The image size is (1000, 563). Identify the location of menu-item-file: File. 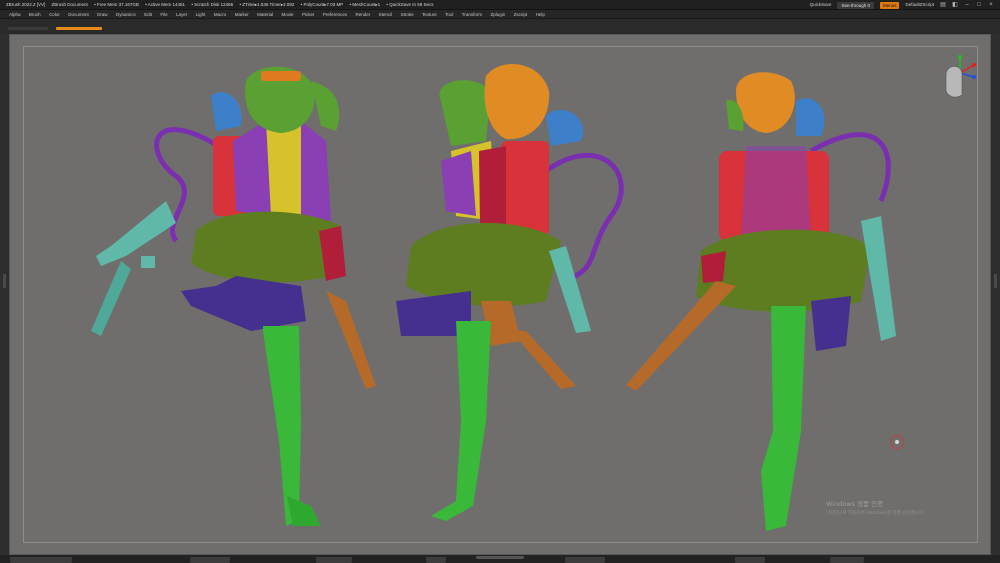
(168, 14).